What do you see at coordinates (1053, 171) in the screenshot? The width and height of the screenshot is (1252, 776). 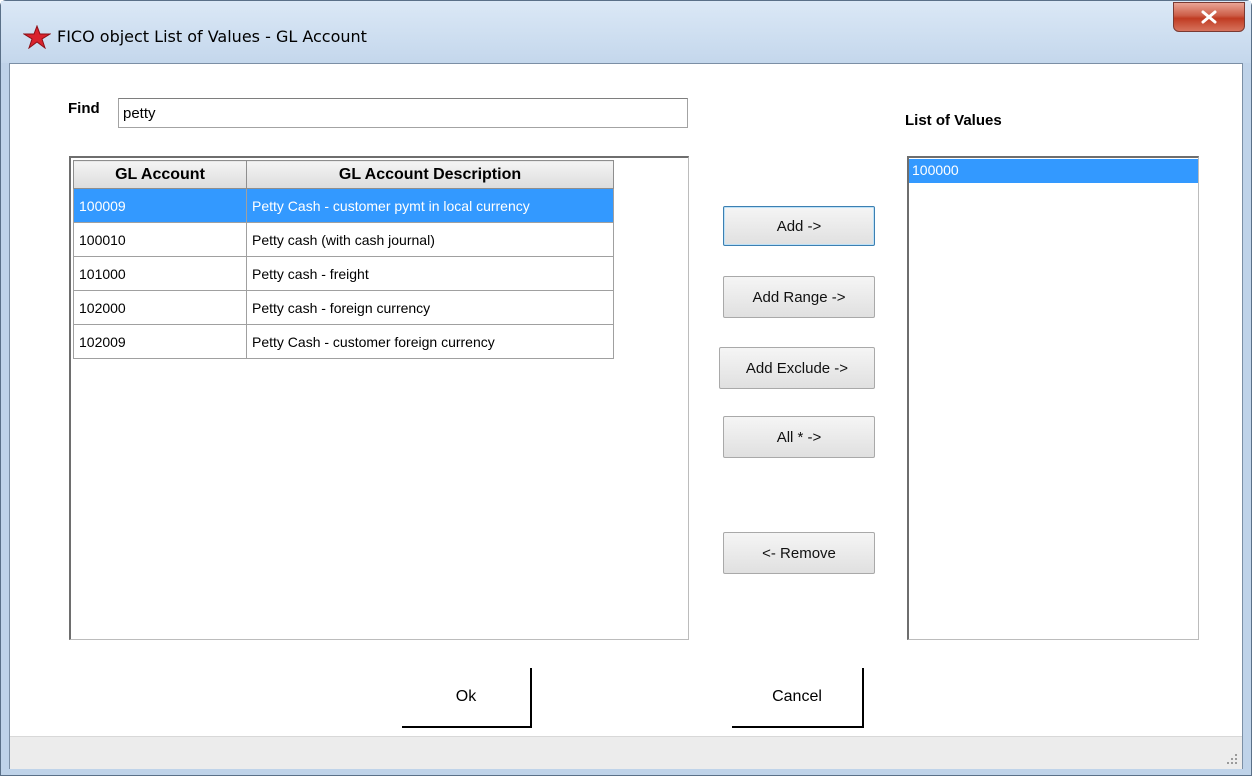 I see `list-item: 100000` at bounding box center [1053, 171].